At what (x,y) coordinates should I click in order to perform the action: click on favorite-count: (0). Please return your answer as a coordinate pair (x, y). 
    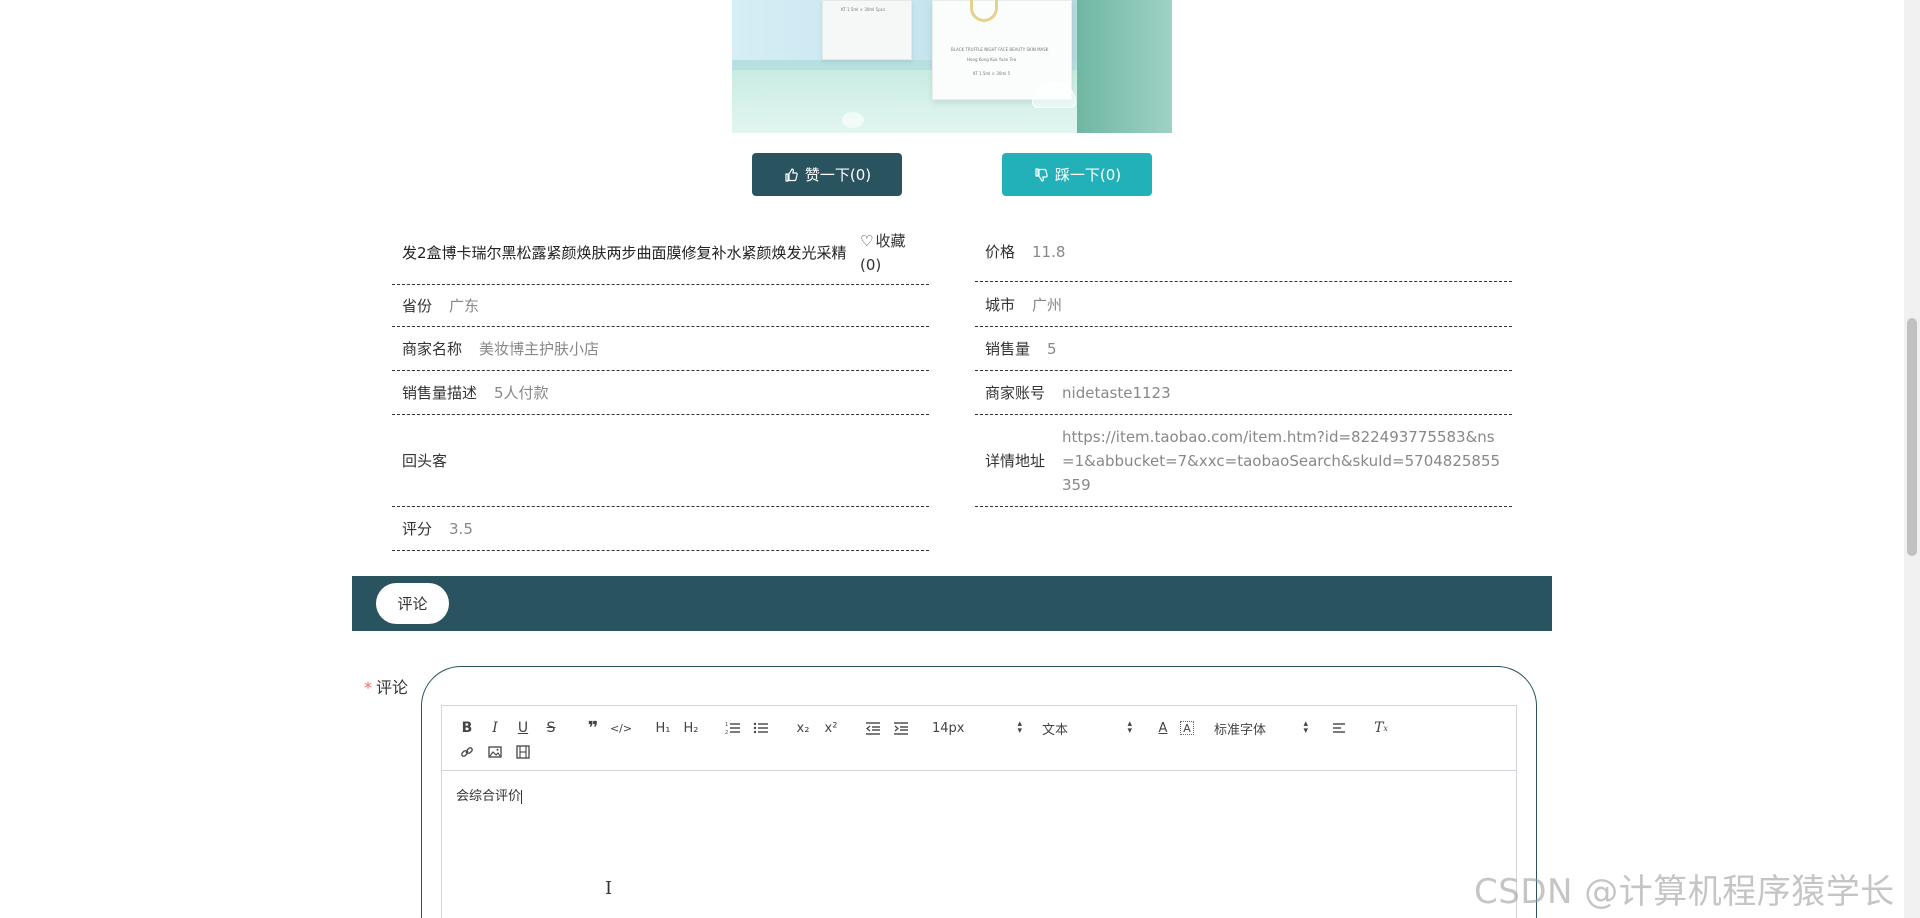
    Looking at the image, I should click on (871, 265).